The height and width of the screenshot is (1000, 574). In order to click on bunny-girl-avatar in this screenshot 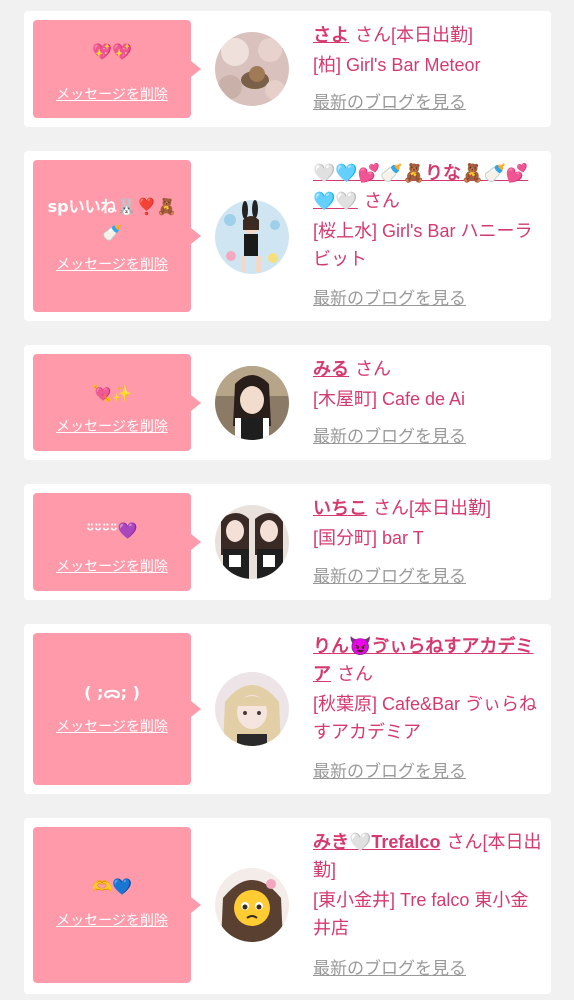, I will do `click(252, 237)`.